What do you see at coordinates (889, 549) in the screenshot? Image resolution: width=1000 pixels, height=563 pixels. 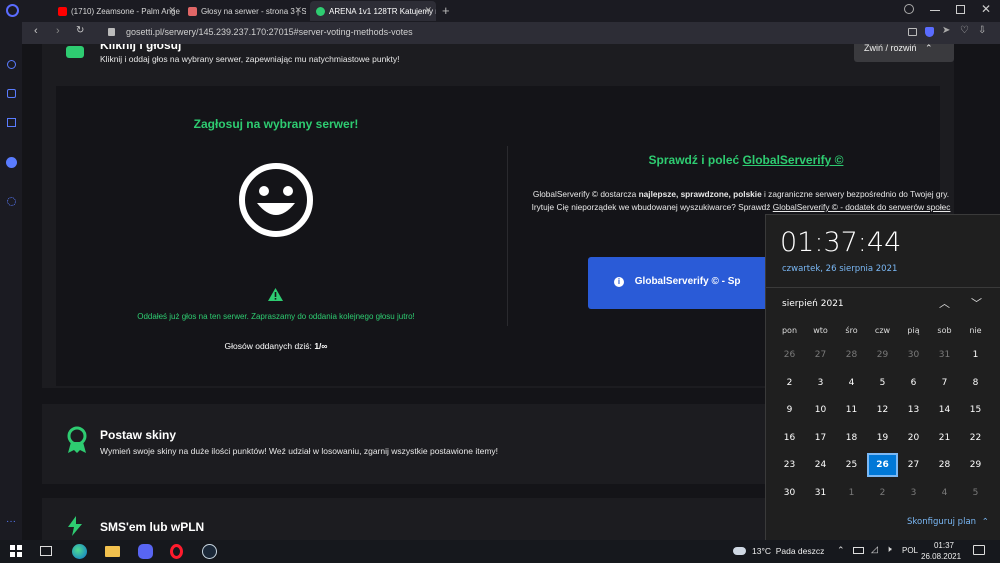 I see `volume-icon: 🕨` at bounding box center [889, 549].